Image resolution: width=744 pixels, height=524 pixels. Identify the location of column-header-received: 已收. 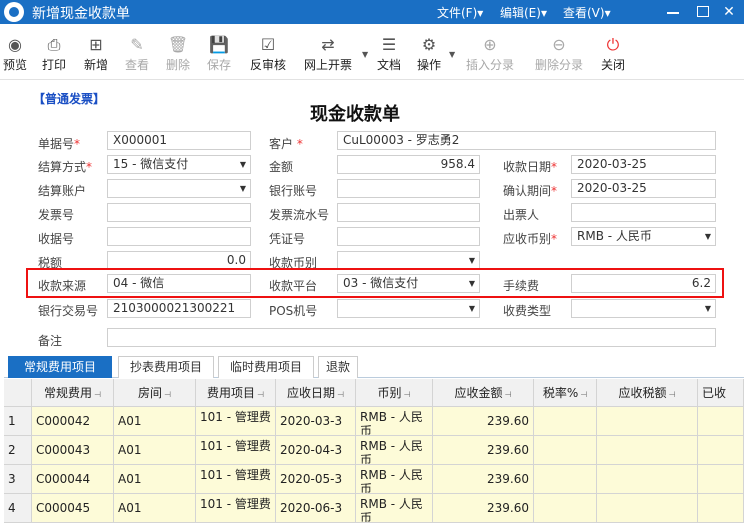
(721, 393).